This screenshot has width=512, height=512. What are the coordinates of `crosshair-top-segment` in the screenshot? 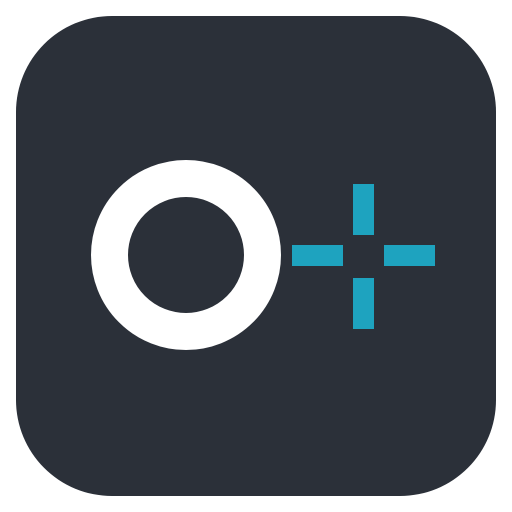 It's located at (363, 209).